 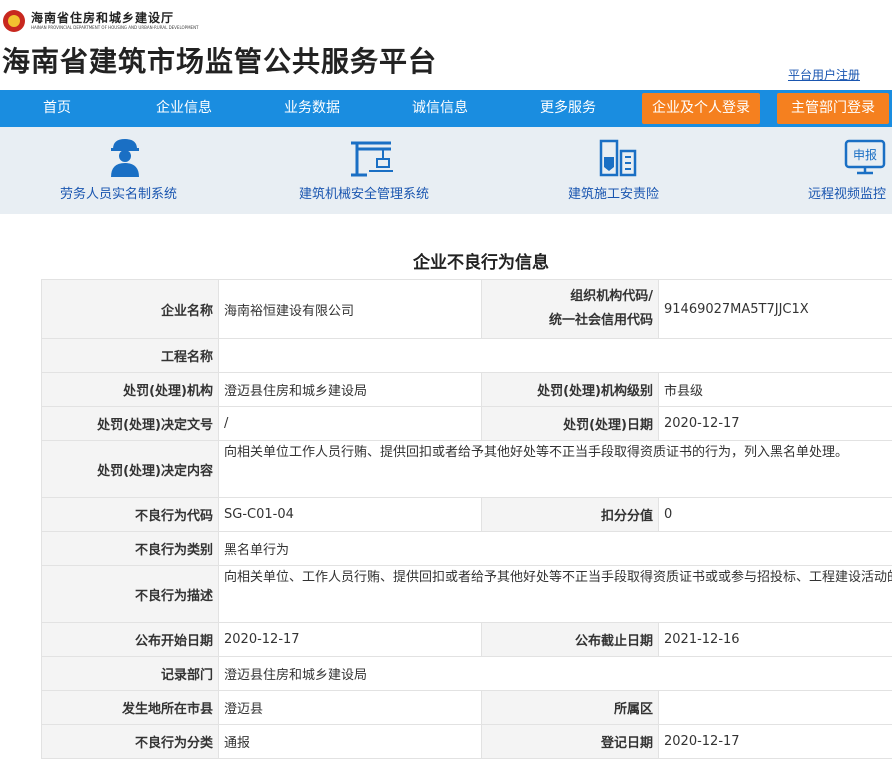 I want to click on table-row: 不良行为分类 通报 登记日期 2020-12-17, so click(x=466, y=741).